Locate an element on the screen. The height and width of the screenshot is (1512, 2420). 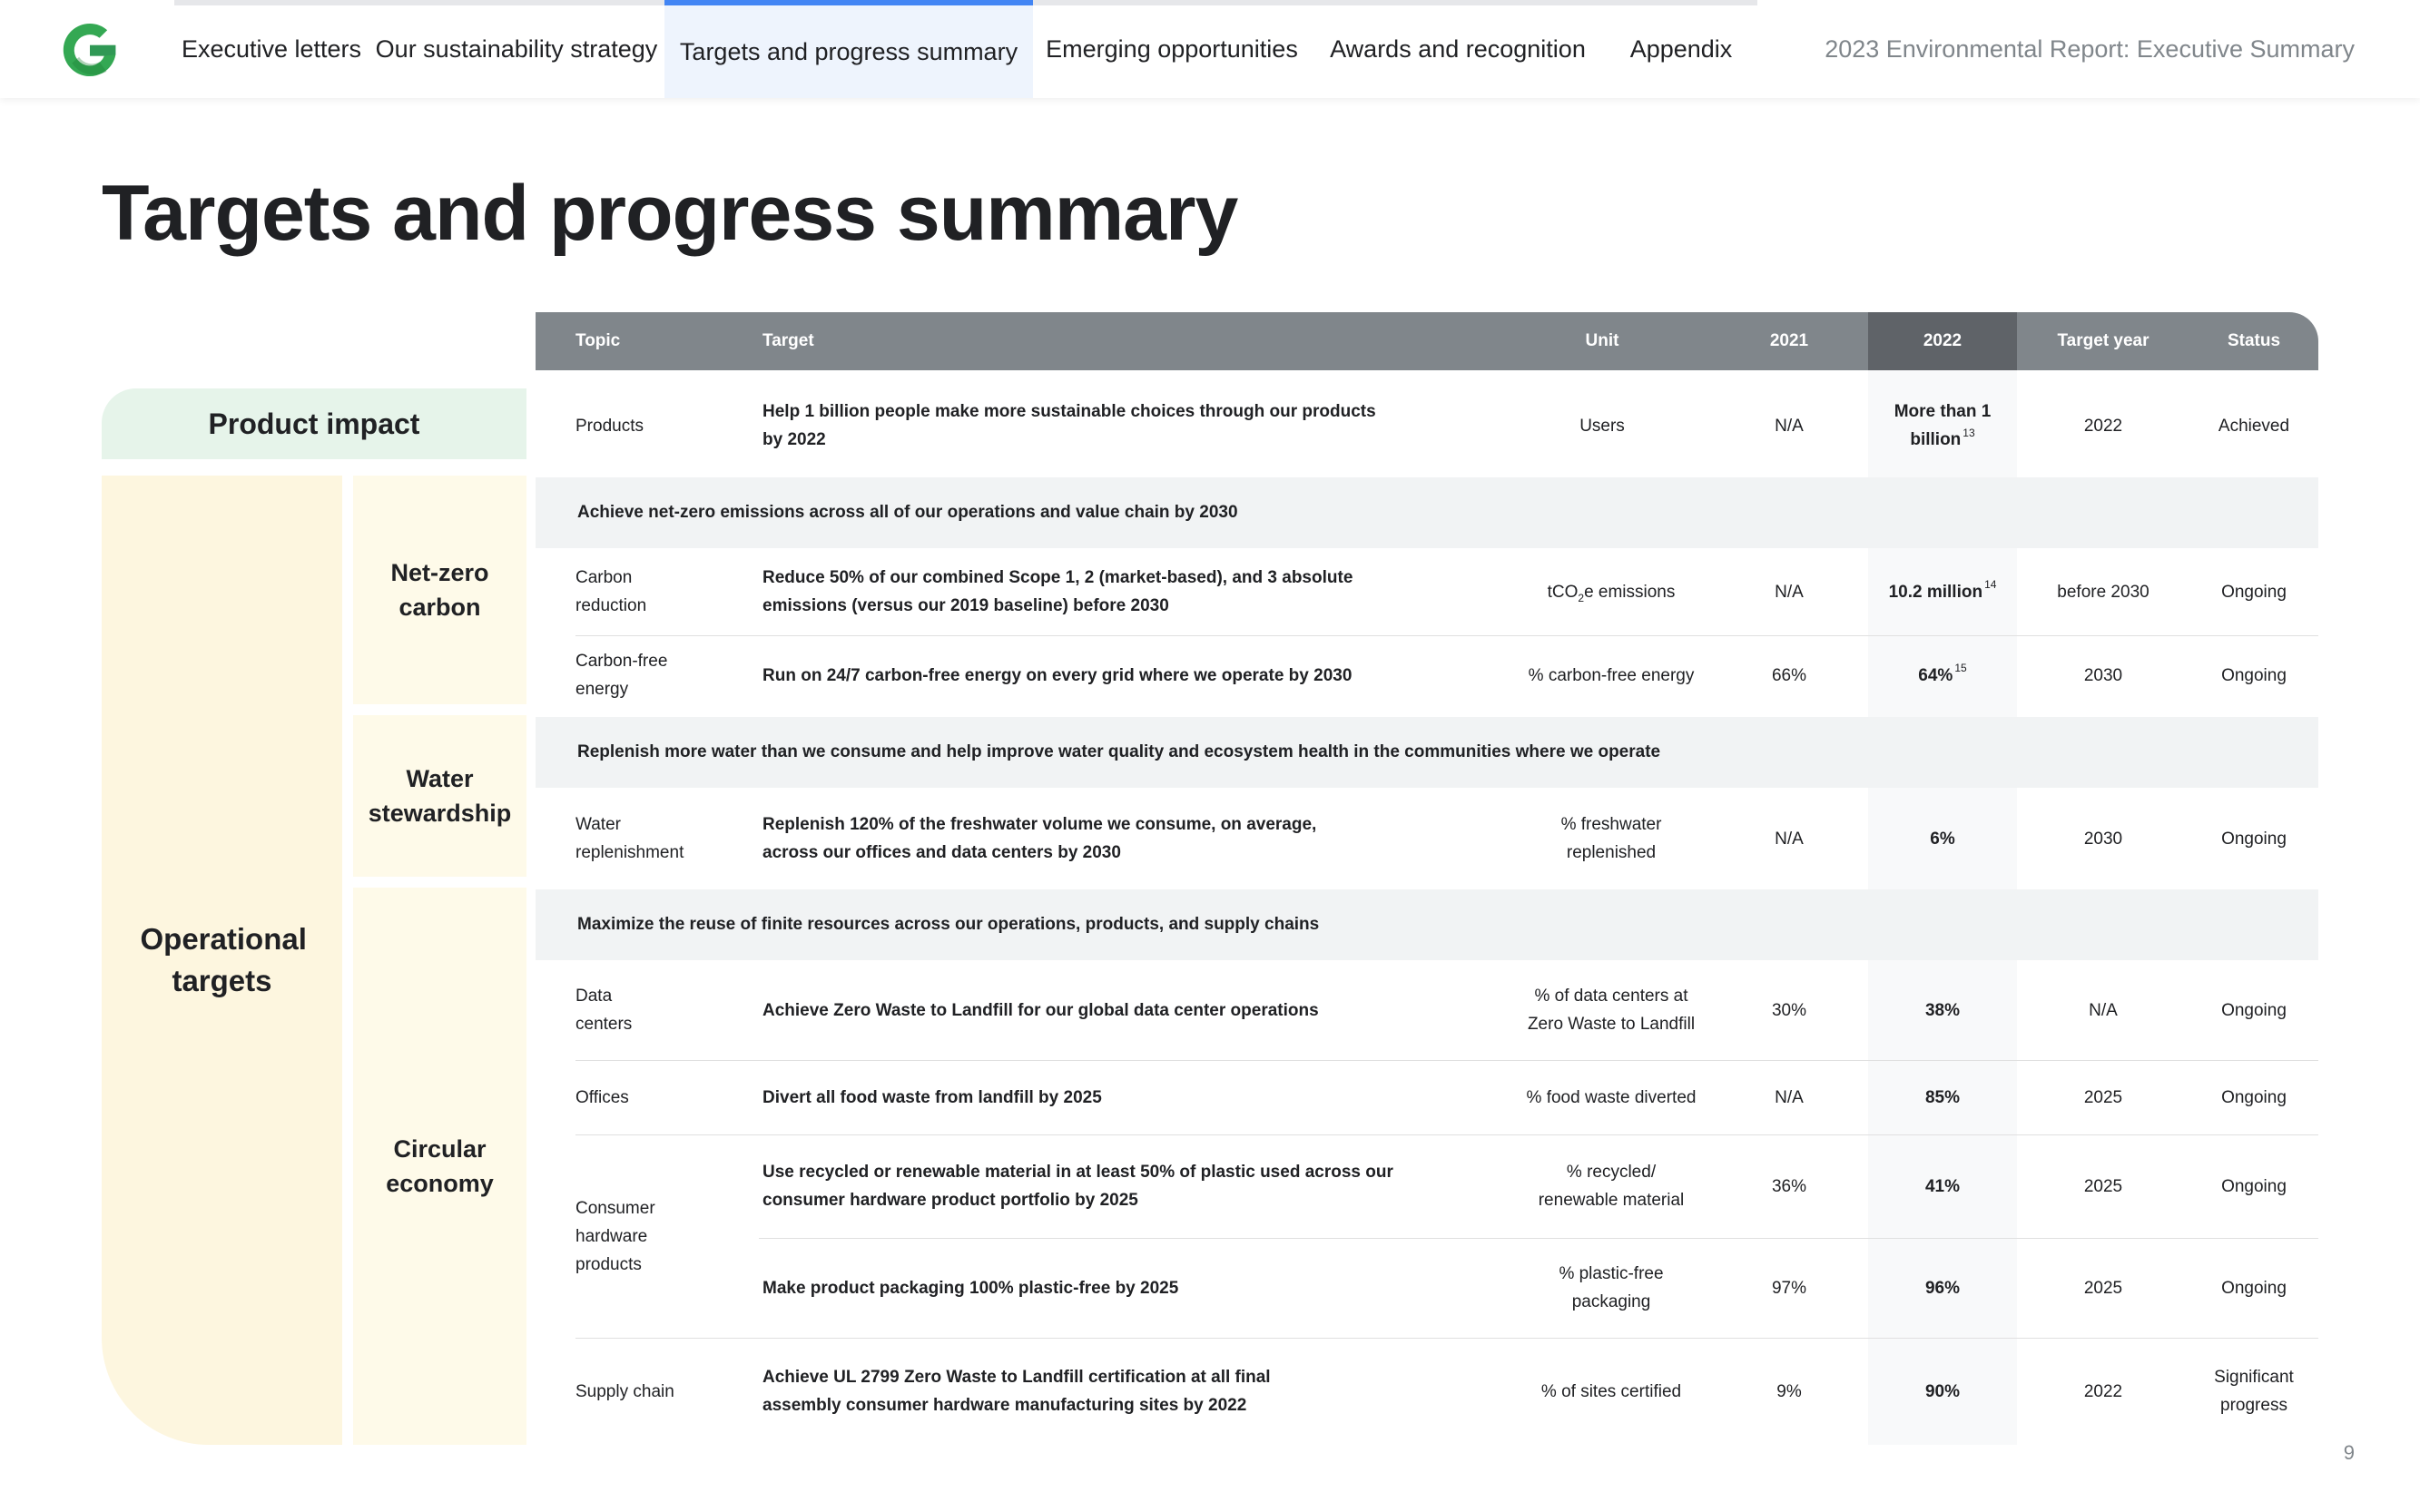
tab-targets-progress-summary: Targets and progress summary is located at coordinates (849, 49).